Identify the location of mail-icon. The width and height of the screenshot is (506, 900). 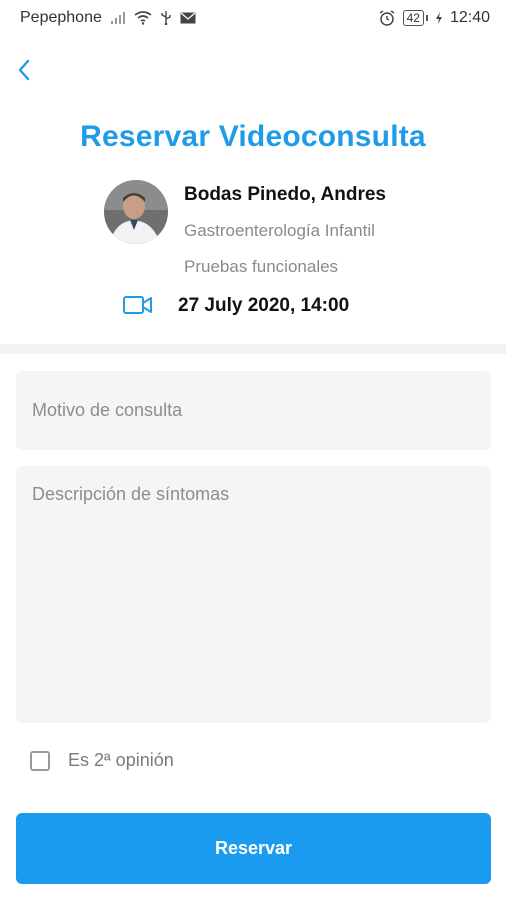
(188, 18).